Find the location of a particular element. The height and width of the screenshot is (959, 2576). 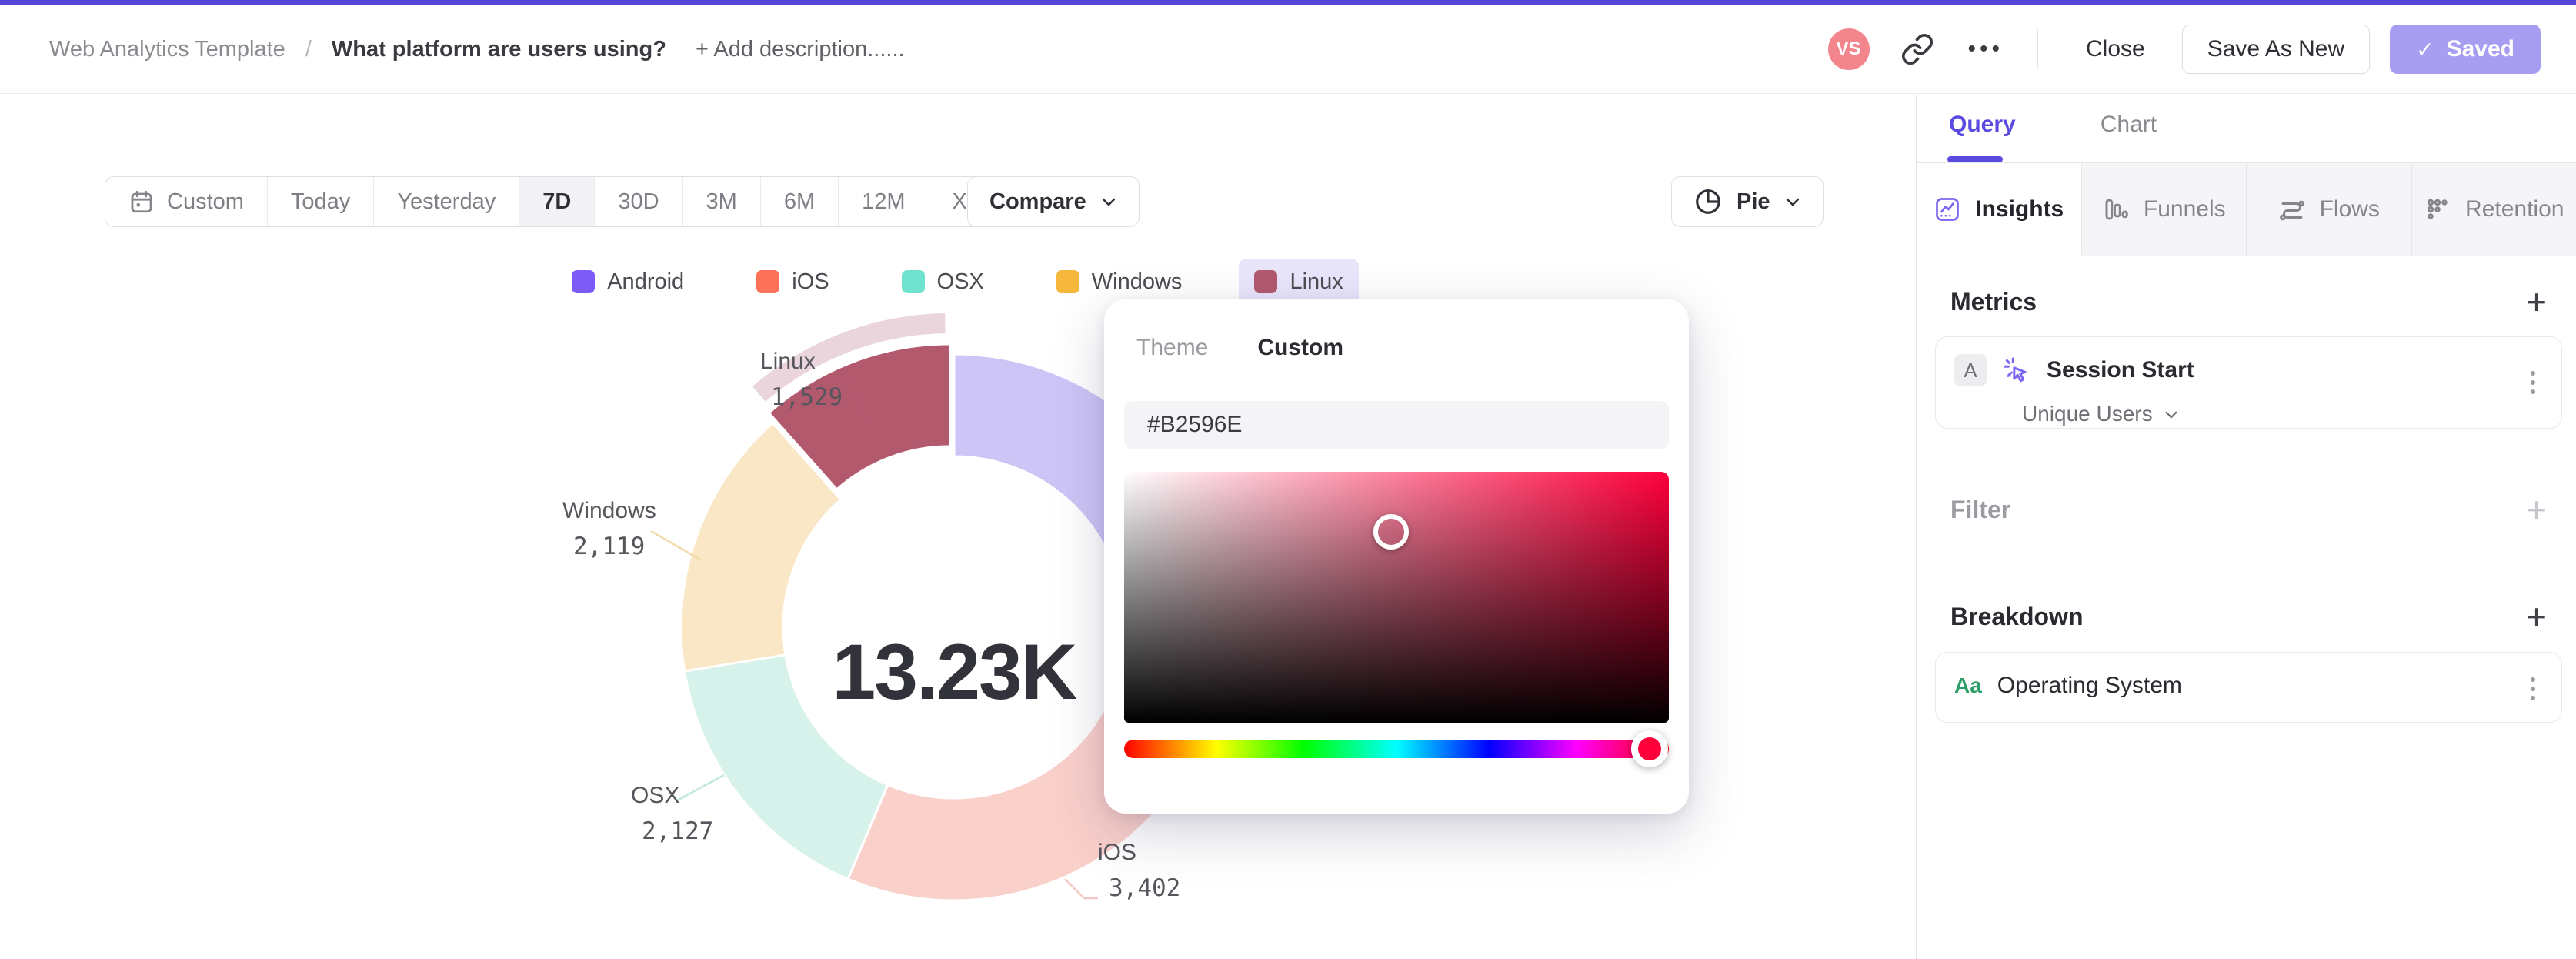

tab-custom: Custom is located at coordinates (1300, 348).